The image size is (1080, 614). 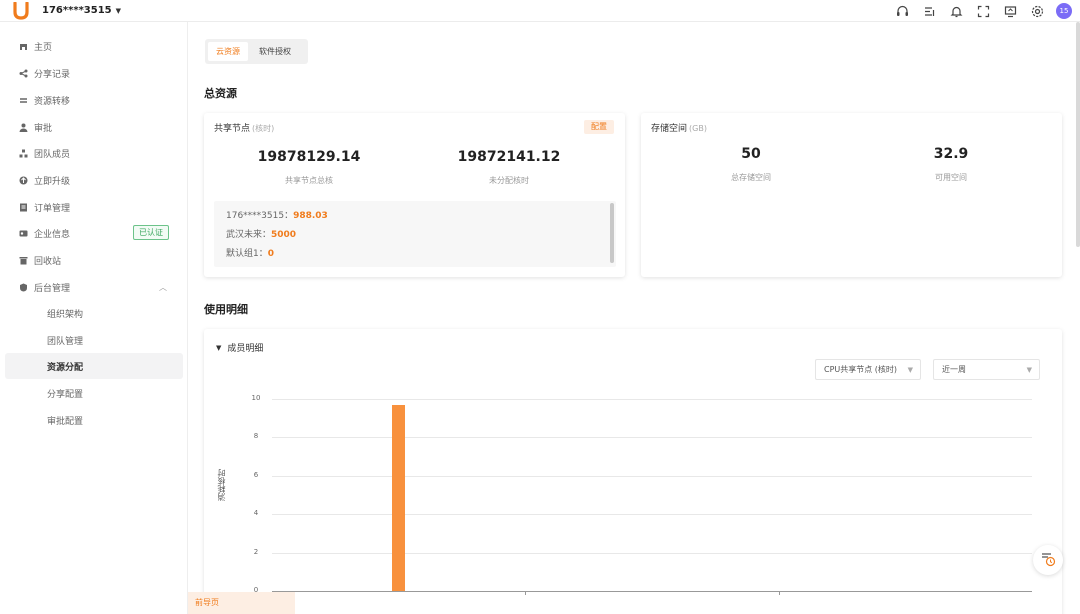 What do you see at coordinates (226, 309) in the screenshot?
I see `section-title-usage: 使用明细` at bounding box center [226, 309].